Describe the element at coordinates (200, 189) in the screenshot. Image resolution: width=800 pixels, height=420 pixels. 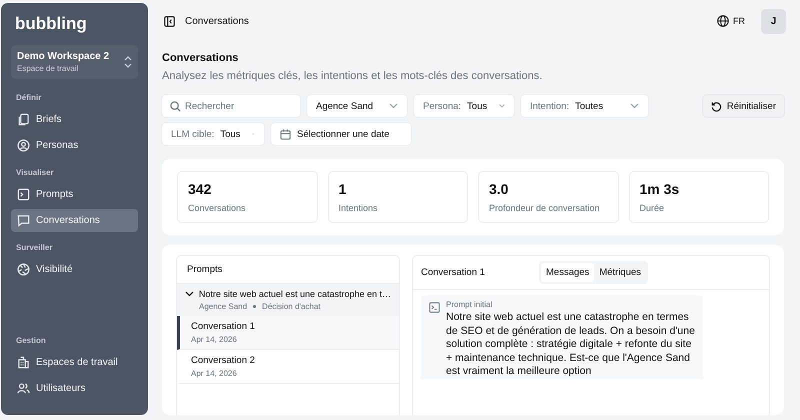
I see `stat-value: 342` at that location.